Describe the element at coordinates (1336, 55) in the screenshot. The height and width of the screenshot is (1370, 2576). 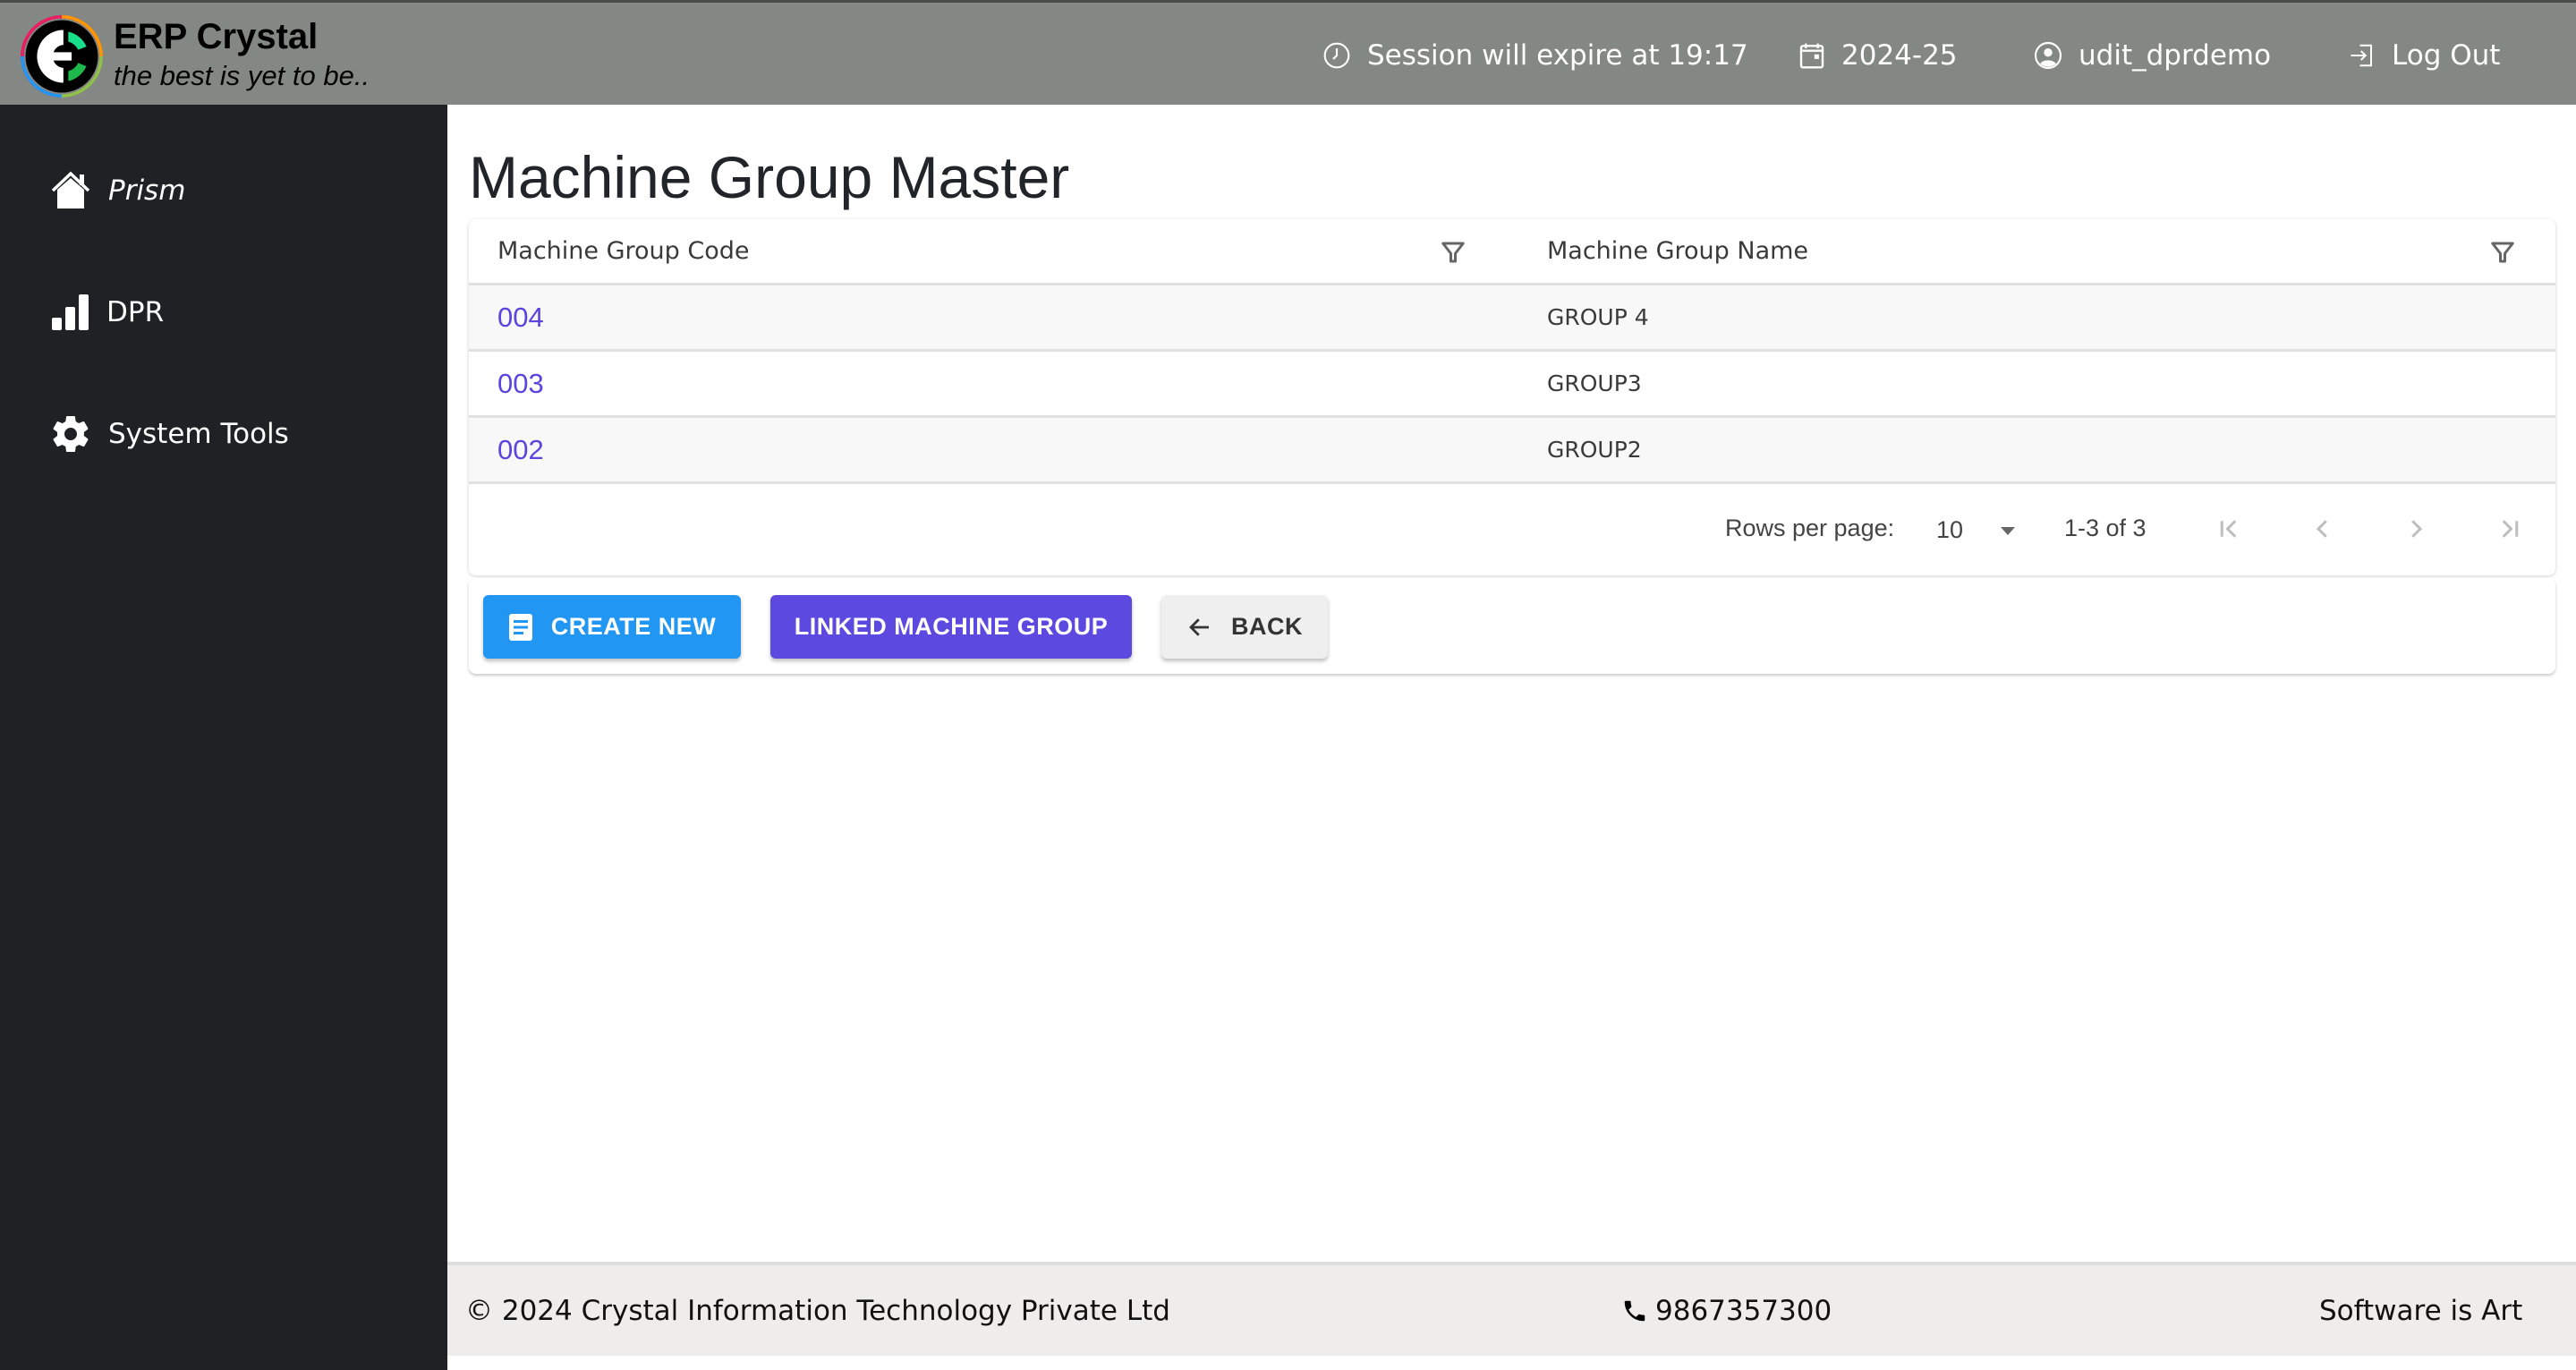
I see `clock-icon` at that location.